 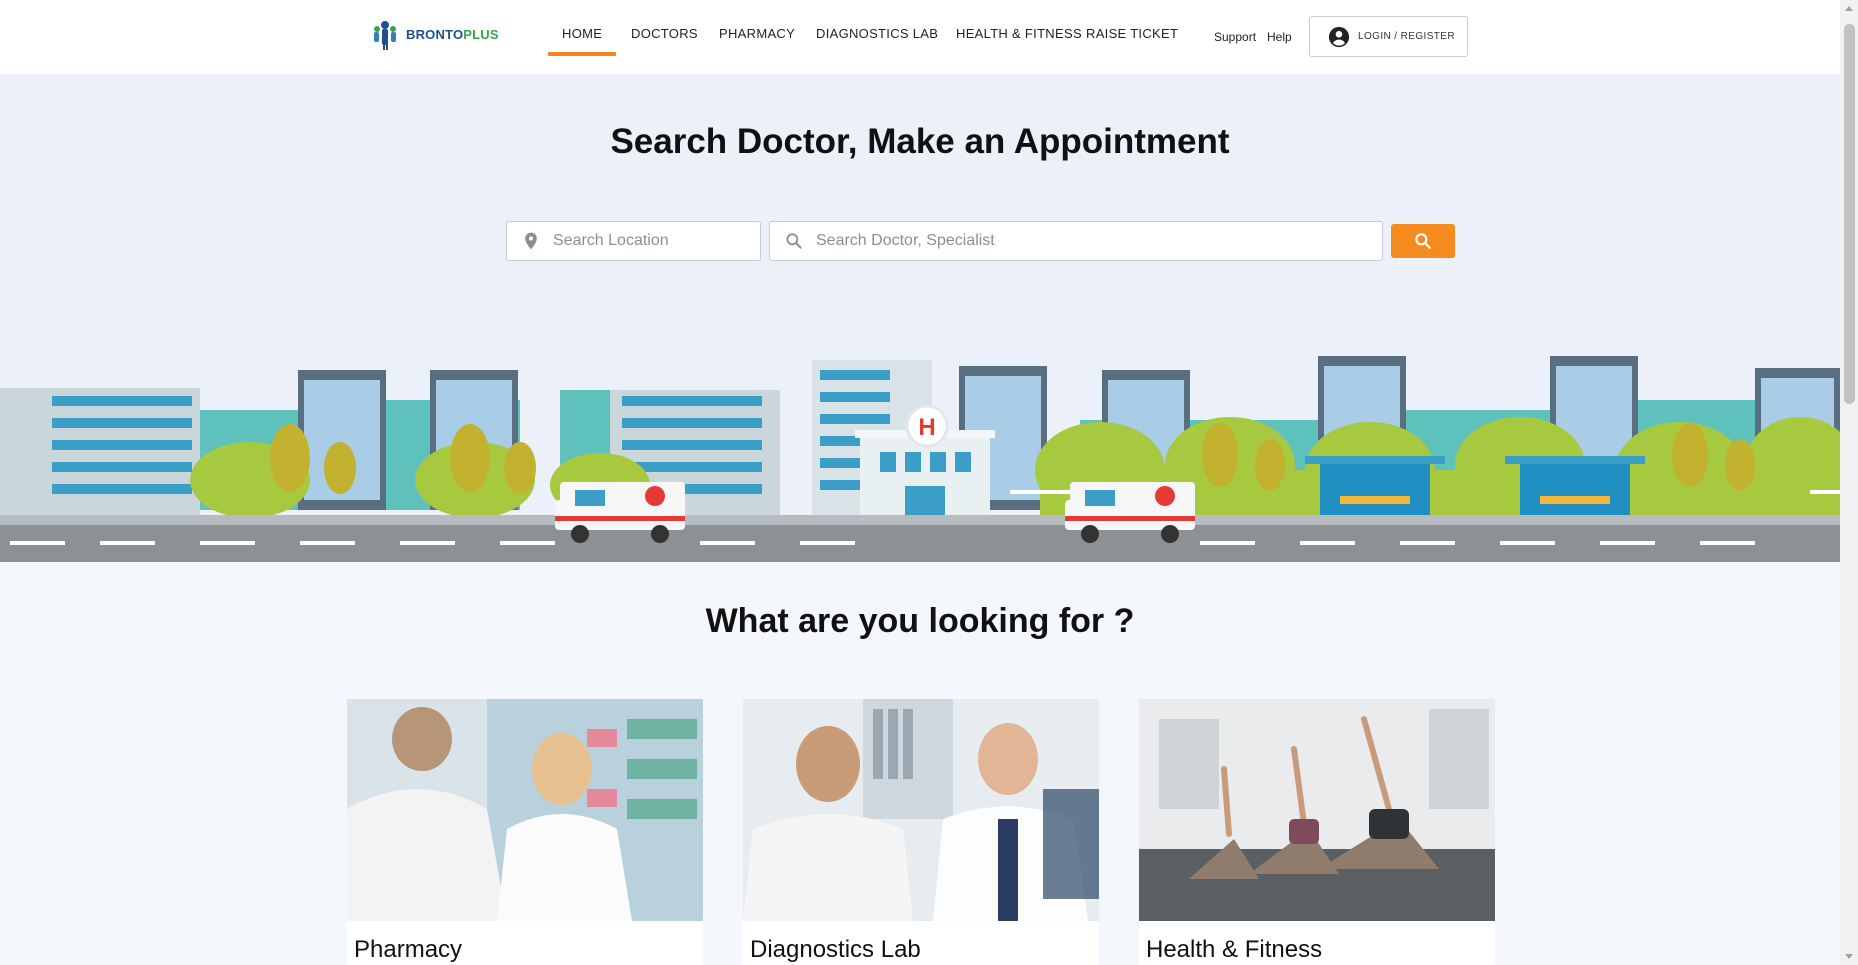 I want to click on pharmacy-card: Pharmacy, so click(x=525, y=832).